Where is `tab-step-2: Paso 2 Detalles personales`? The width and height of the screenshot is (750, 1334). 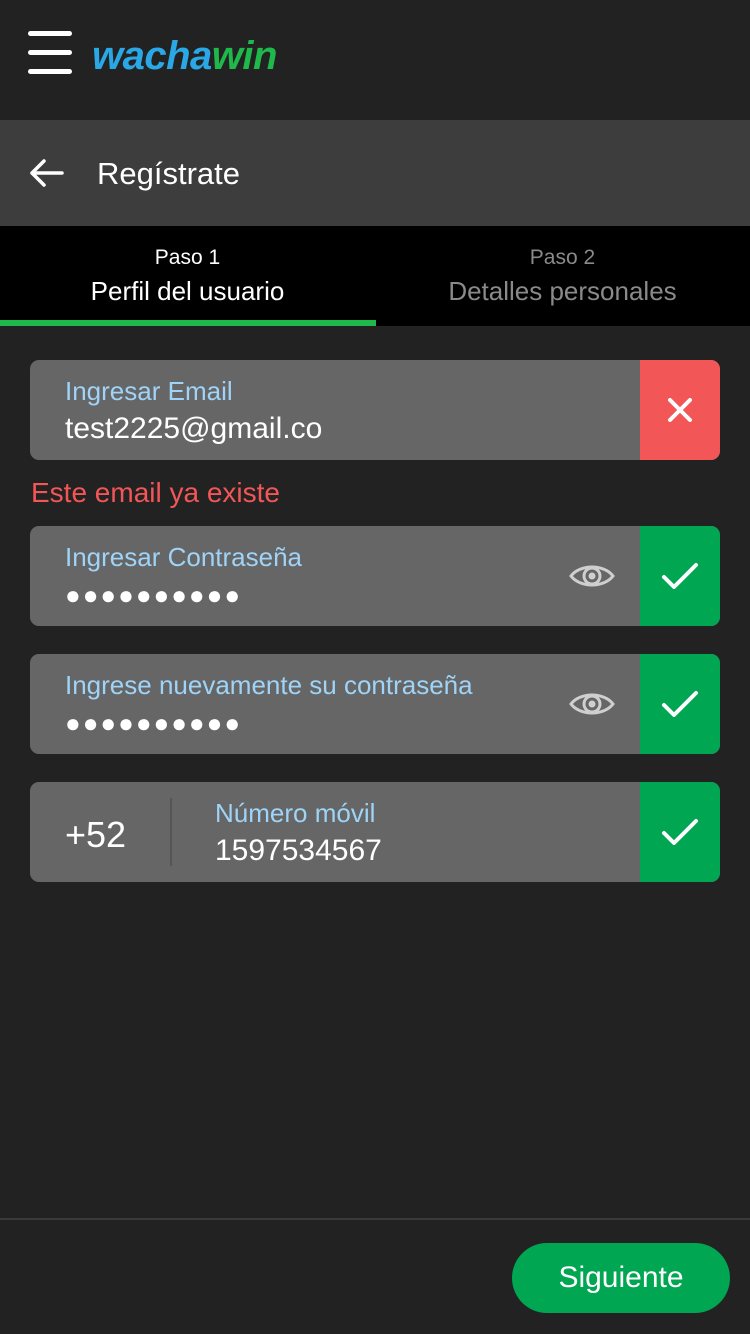
tab-step-2: Paso 2 Detalles personales is located at coordinates (562, 276).